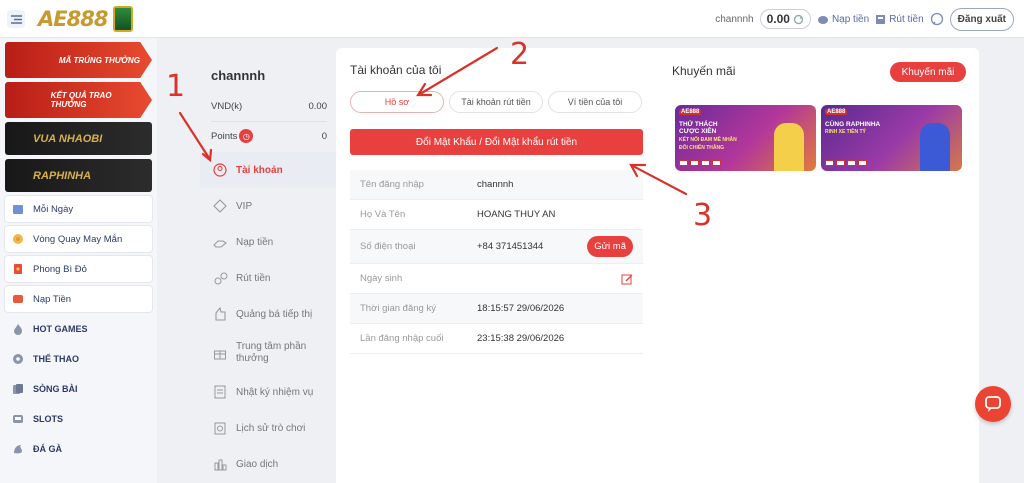 Image resolution: width=1024 pixels, height=483 pixels. I want to click on promotions-button: Khuyến mãi, so click(928, 72).